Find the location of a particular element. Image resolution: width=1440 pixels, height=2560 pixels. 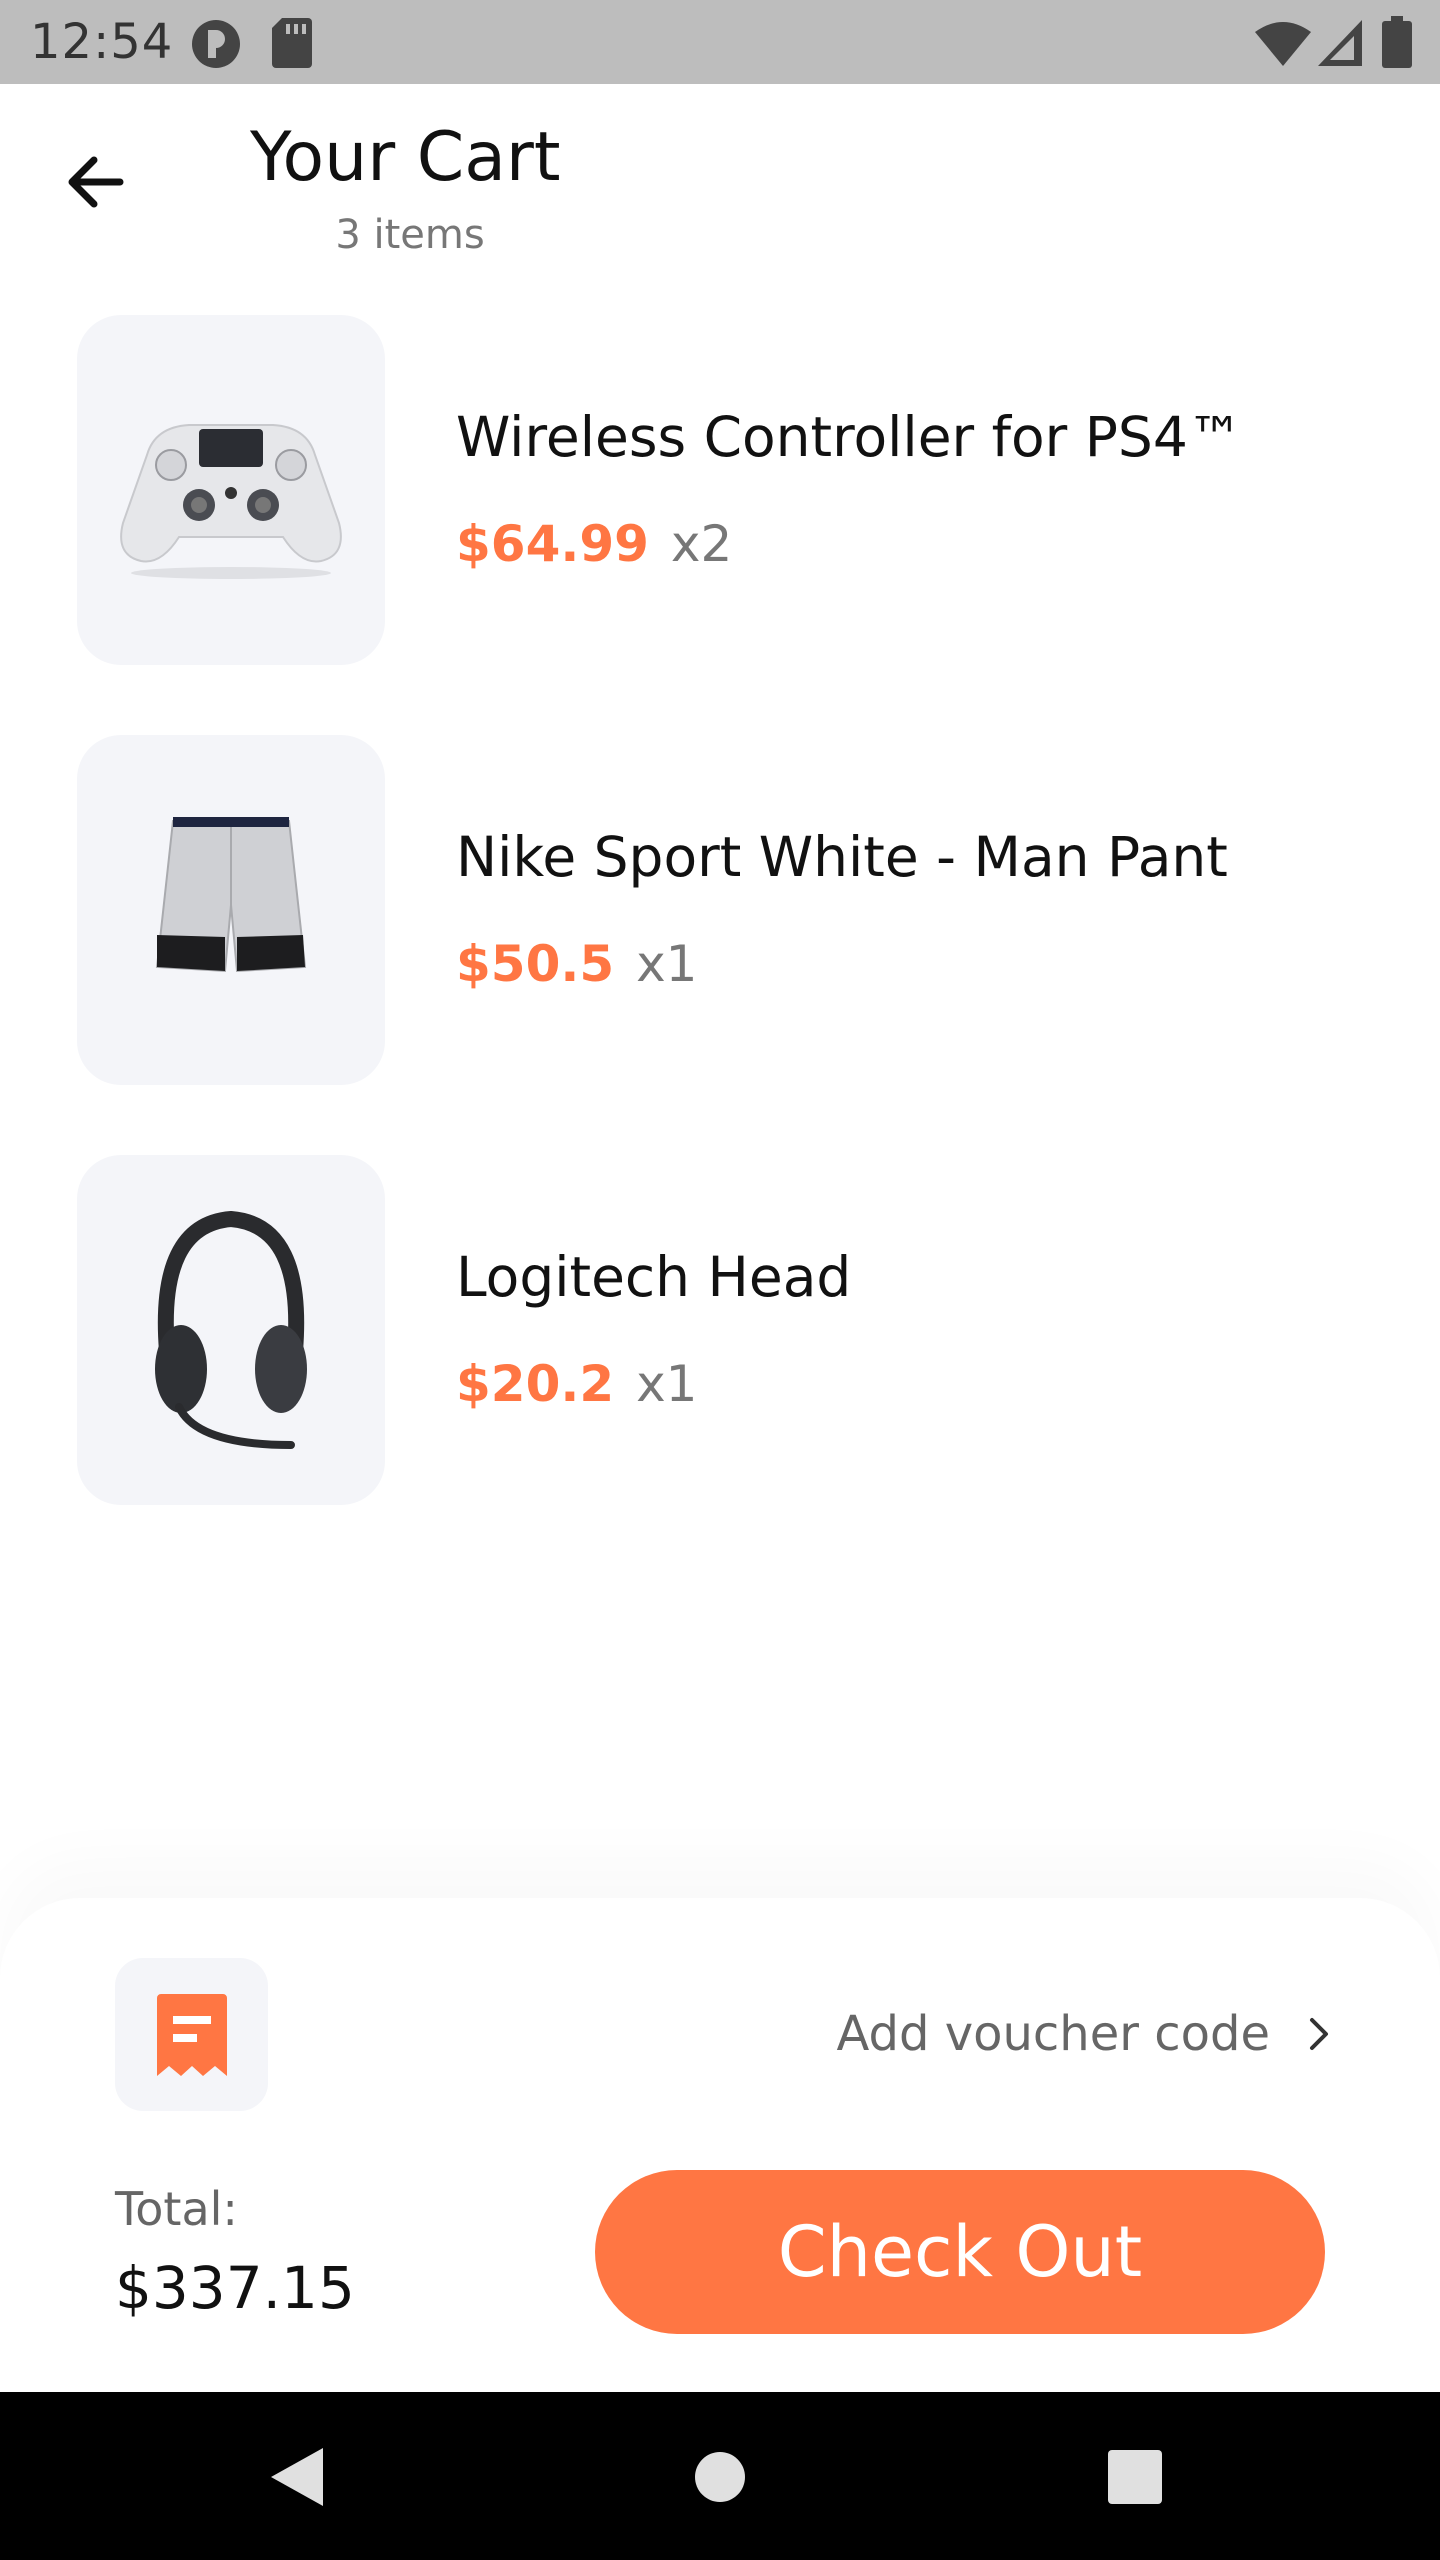

back-button is located at coordinates (98, 182).